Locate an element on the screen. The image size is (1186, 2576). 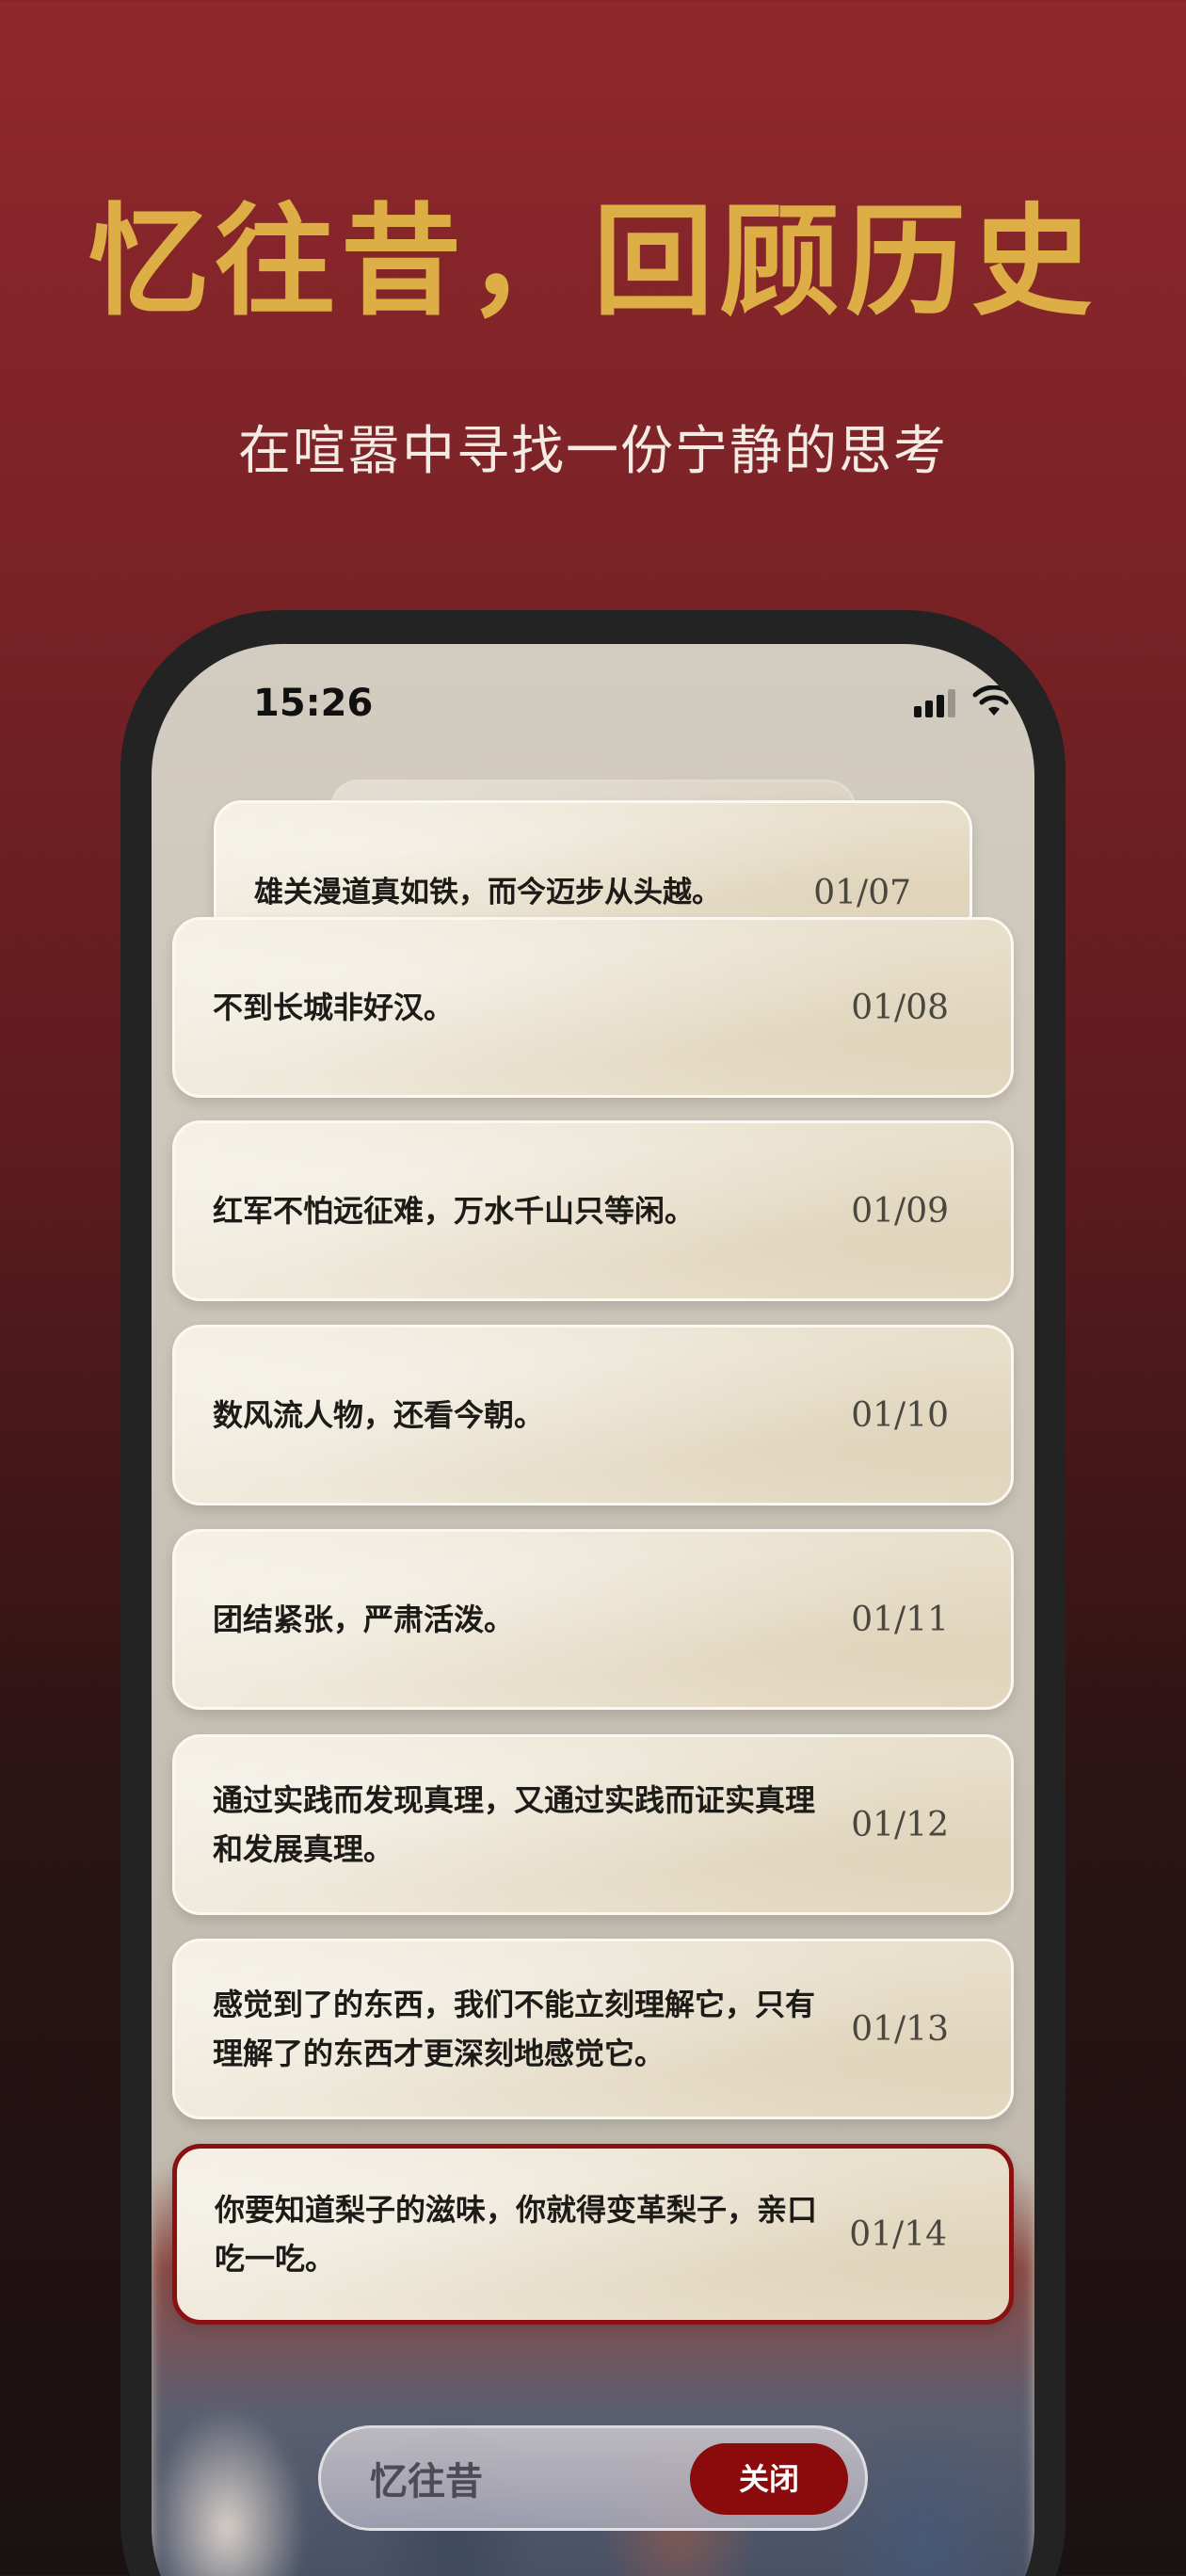
entry-date: 01/09 is located at coordinates (900, 1211).